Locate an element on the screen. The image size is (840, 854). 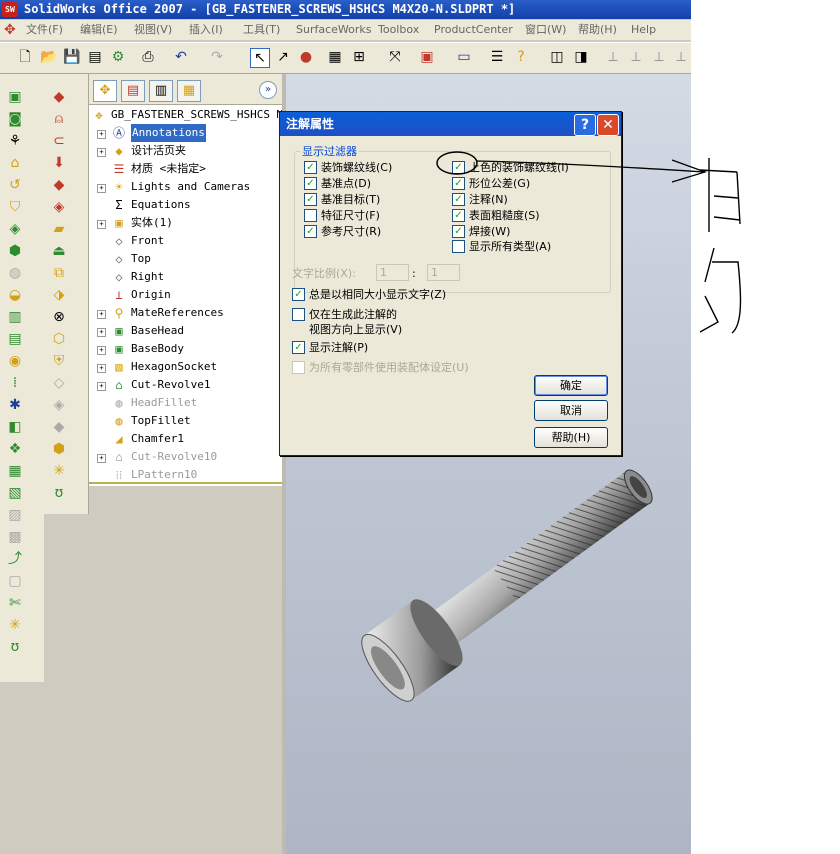
handwritten-annotation is located at coordinates (589, 242).